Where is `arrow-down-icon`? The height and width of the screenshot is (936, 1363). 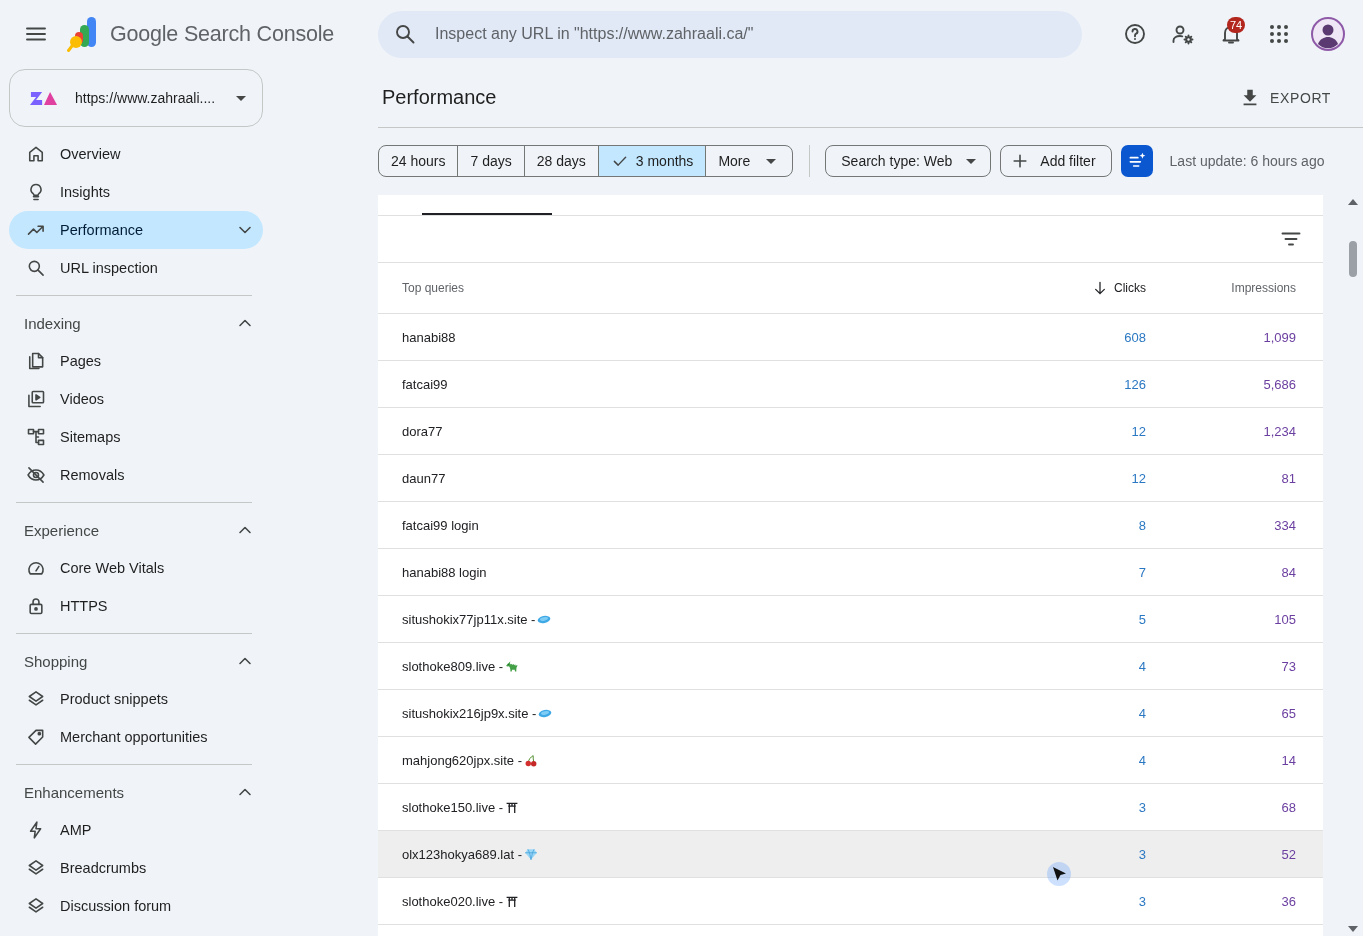 arrow-down-icon is located at coordinates (1100, 288).